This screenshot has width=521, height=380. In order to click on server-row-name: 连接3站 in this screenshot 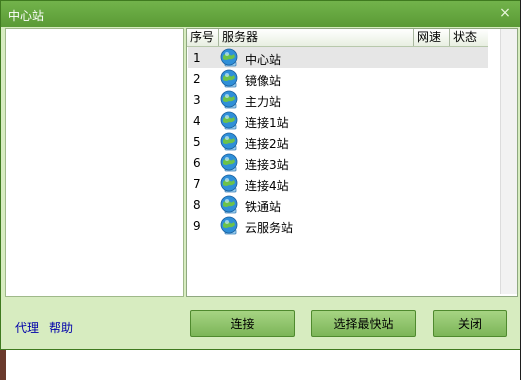, I will do `click(267, 165)`.